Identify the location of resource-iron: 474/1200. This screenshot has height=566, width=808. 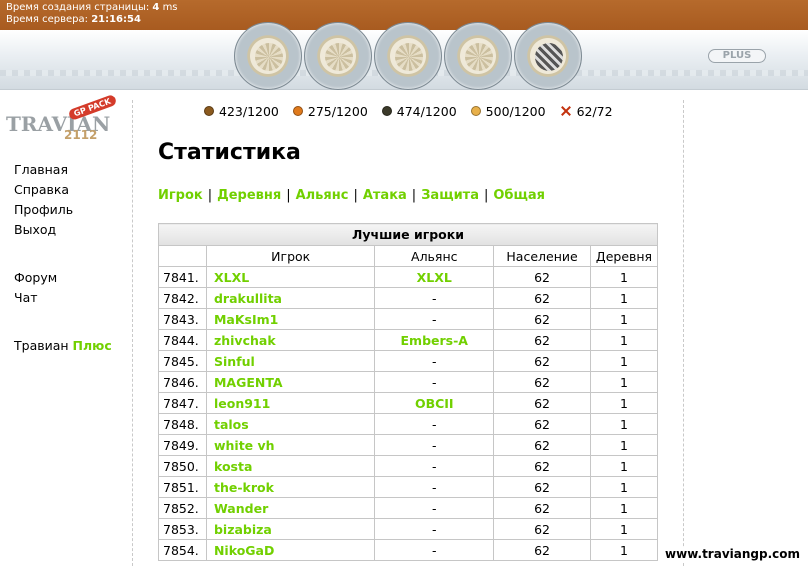
(419, 111).